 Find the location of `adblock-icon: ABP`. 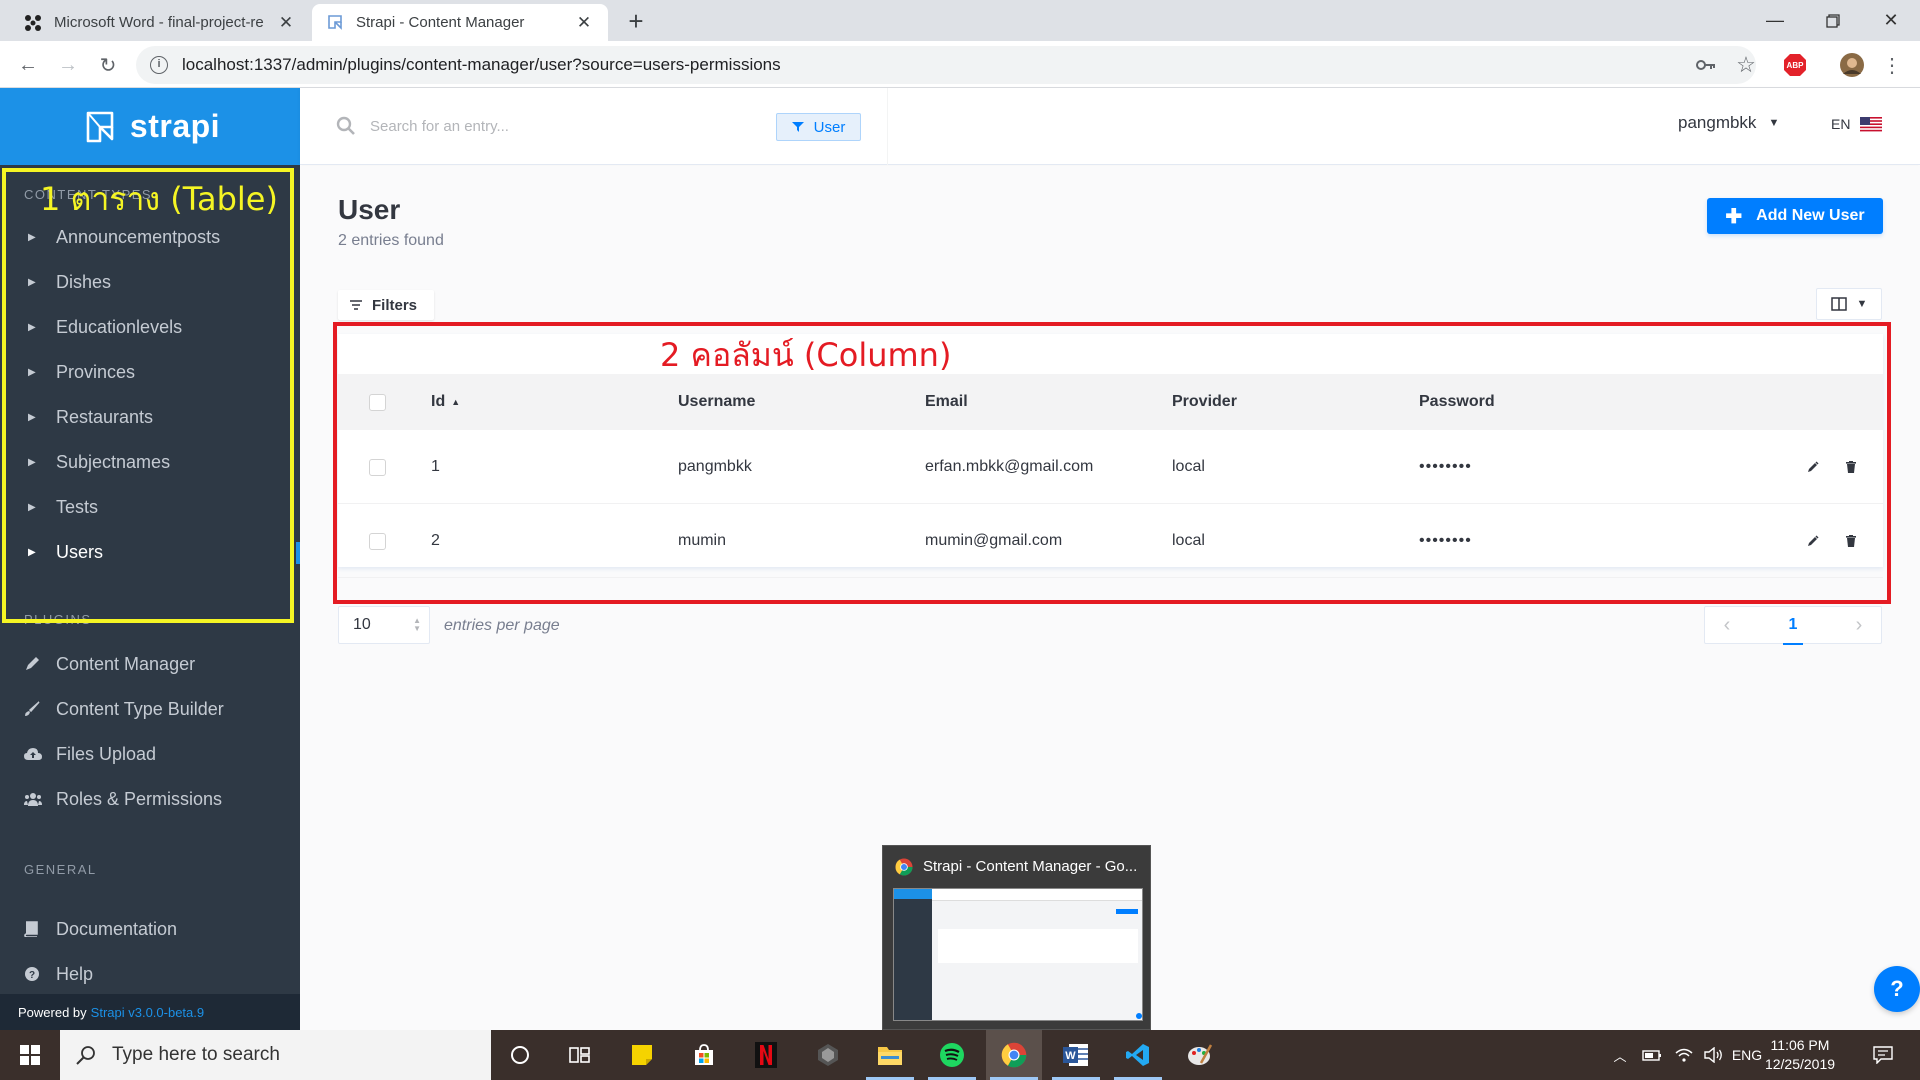

adblock-icon: ABP is located at coordinates (1795, 65).